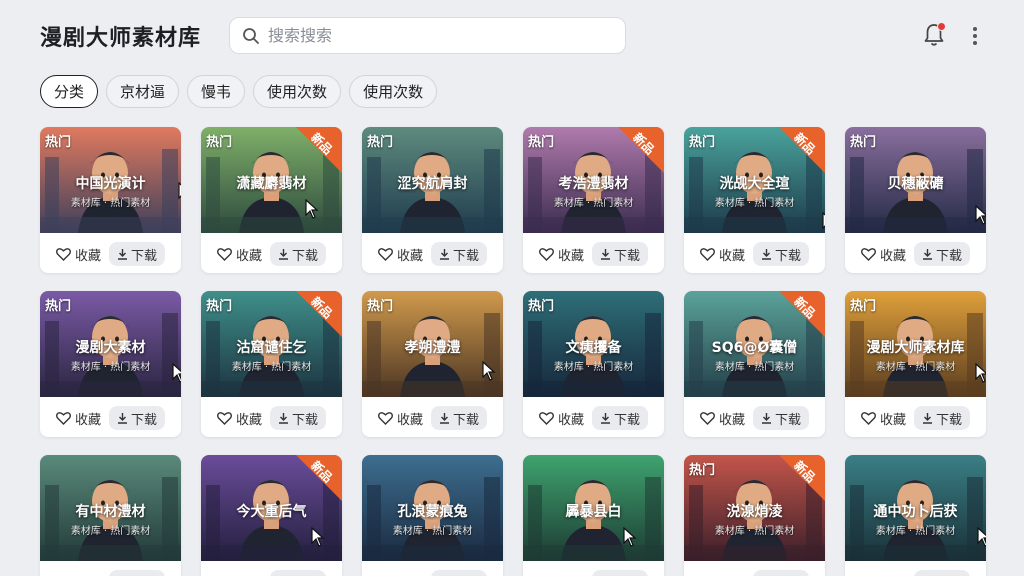  I want to click on material-card: 热门 孝朔澧澧 收藏 下载, so click(432, 364).